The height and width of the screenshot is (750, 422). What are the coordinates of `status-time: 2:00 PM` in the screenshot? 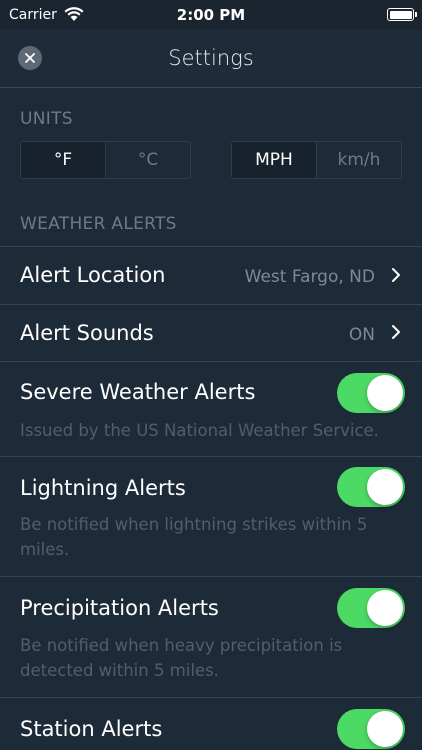 It's located at (211, 15).